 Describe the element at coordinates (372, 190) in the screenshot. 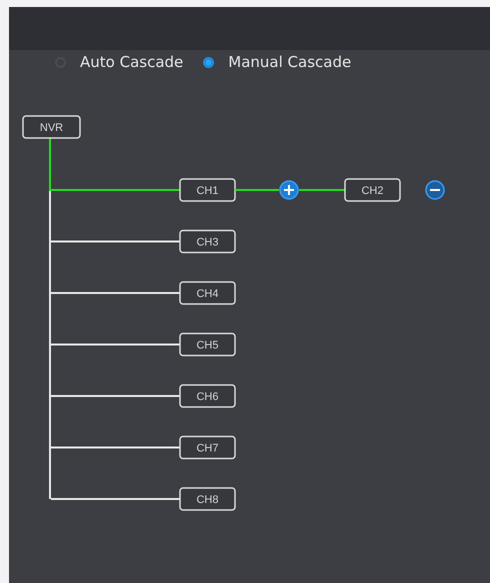

I see `channel-node: CH2` at that location.